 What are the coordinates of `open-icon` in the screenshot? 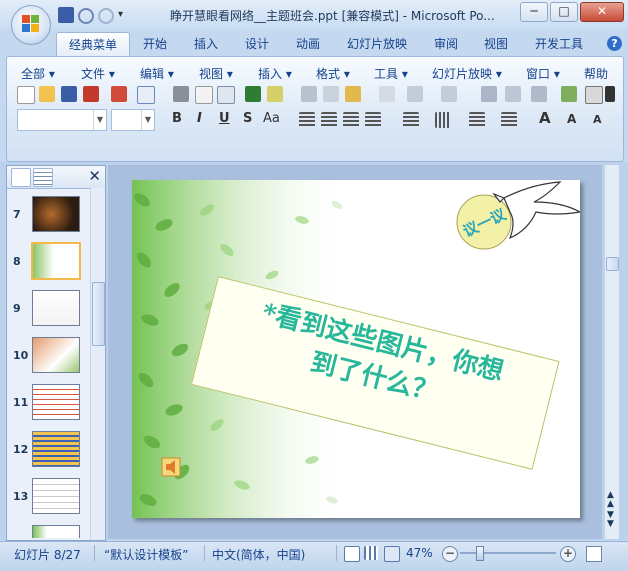 It's located at (47, 94).